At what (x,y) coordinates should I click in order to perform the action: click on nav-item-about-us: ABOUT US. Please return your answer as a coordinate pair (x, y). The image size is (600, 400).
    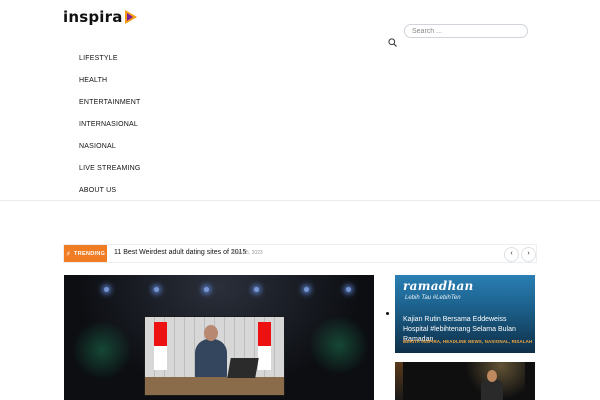
    Looking at the image, I should click on (173, 191).